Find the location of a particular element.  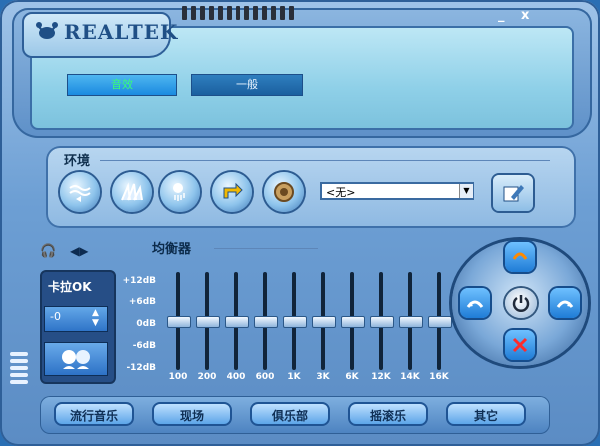

drag-grip is located at coordinates (238, 13).